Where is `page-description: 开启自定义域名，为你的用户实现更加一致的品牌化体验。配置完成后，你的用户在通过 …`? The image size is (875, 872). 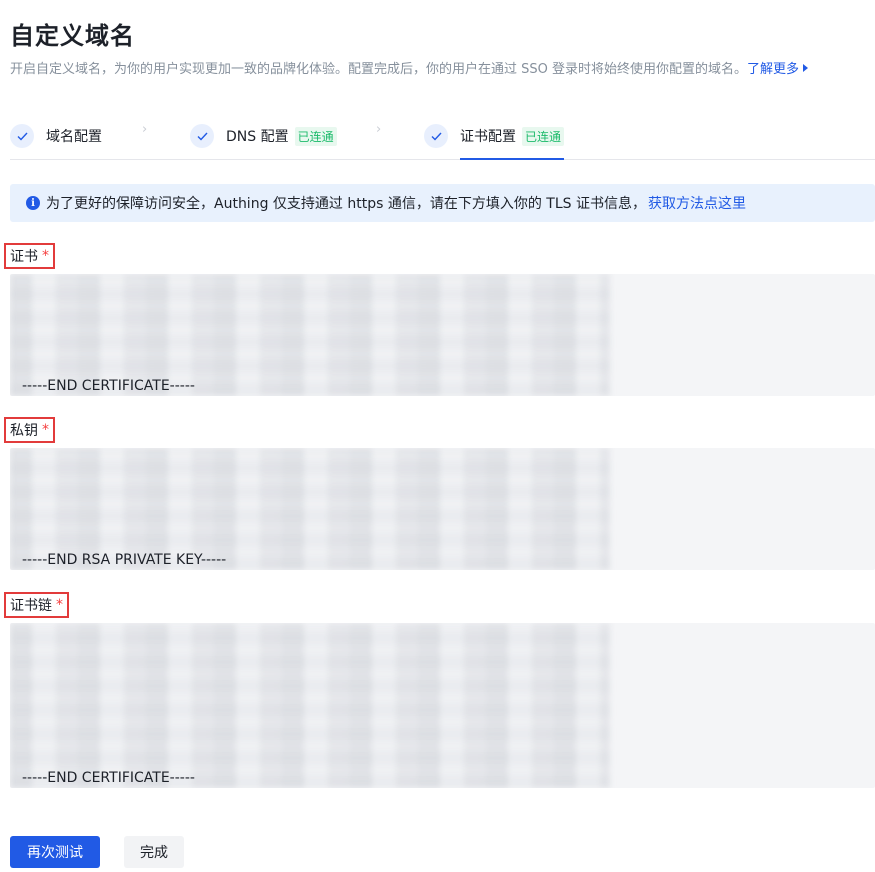 page-description: 开启自定义域名，为你的用户实现更加一致的品牌化体验。配置完成后，你的用户在通过 … is located at coordinates (409, 67).